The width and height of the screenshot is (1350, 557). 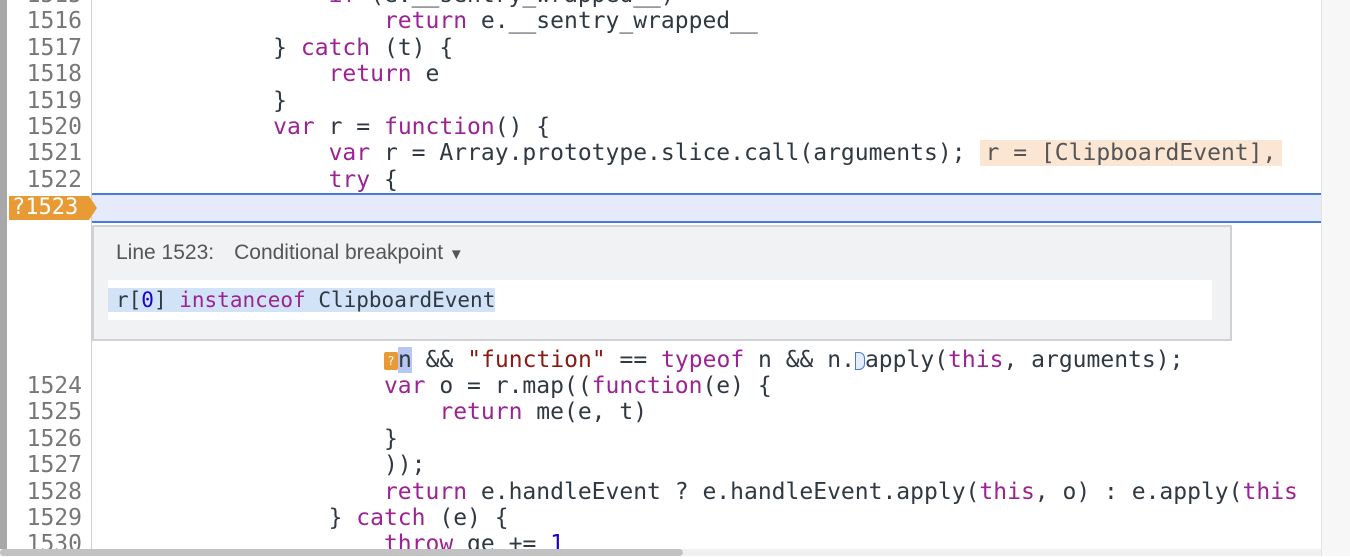 What do you see at coordinates (906, 360) in the screenshot?
I see `code-token: apply(` at bounding box center [906, 360].